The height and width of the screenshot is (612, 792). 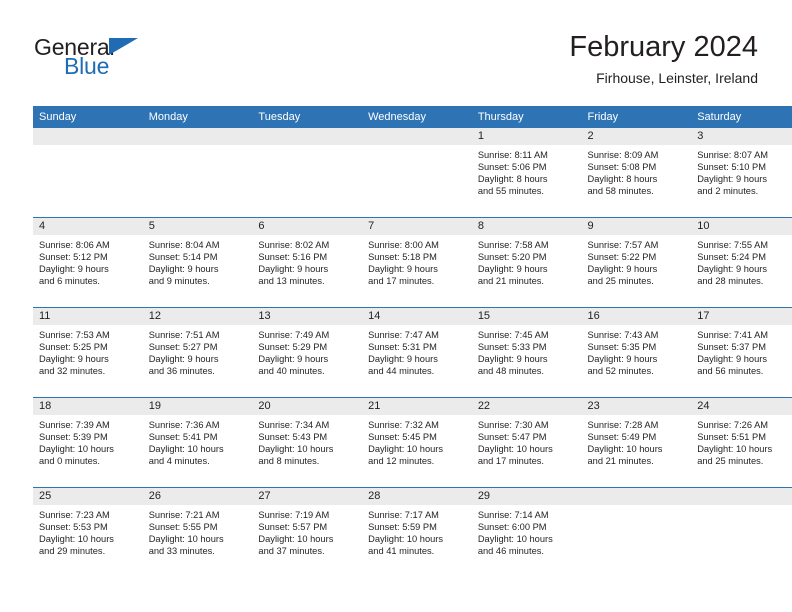 What do you see at coordinates (417, 117) in the screenshot?
I see `weekday-header-wednesday: Wednesday` at bounding box center [417, 117].